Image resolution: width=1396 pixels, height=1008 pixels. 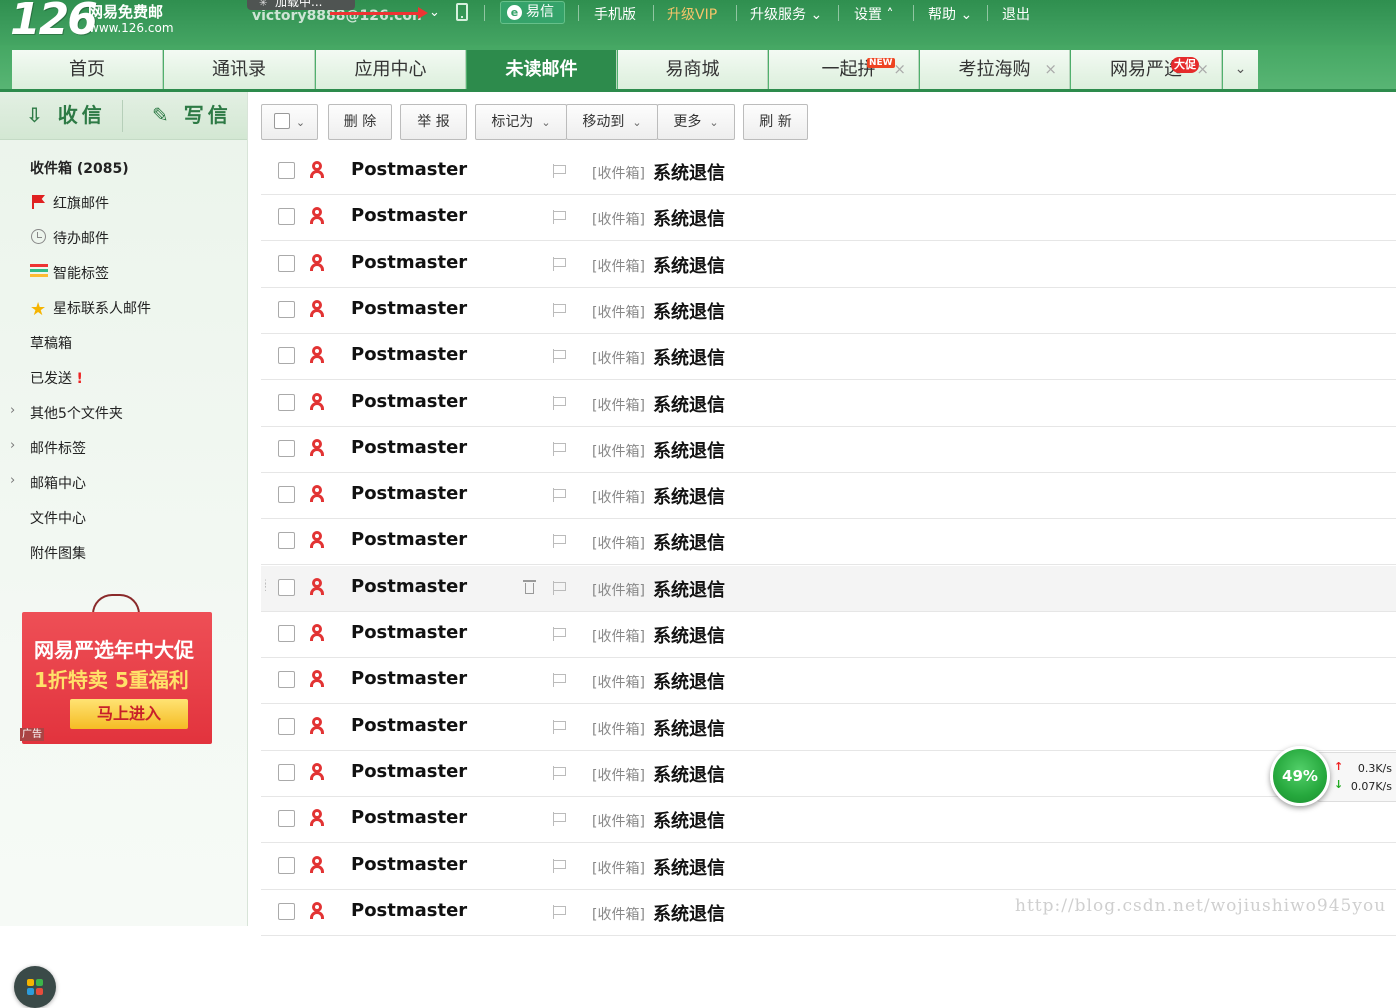 What do you see at coordinates (281, 121) in the screenshot?
I see `select-all-checkbox` at bounding box center [281, 121].